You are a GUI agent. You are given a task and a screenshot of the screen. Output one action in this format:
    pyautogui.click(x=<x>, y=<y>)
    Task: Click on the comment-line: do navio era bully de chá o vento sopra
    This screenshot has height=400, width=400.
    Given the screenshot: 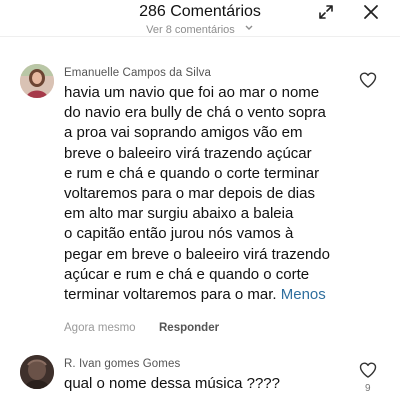 What is the action you would take?
    pyautogui.click(x=195, y=113)
    